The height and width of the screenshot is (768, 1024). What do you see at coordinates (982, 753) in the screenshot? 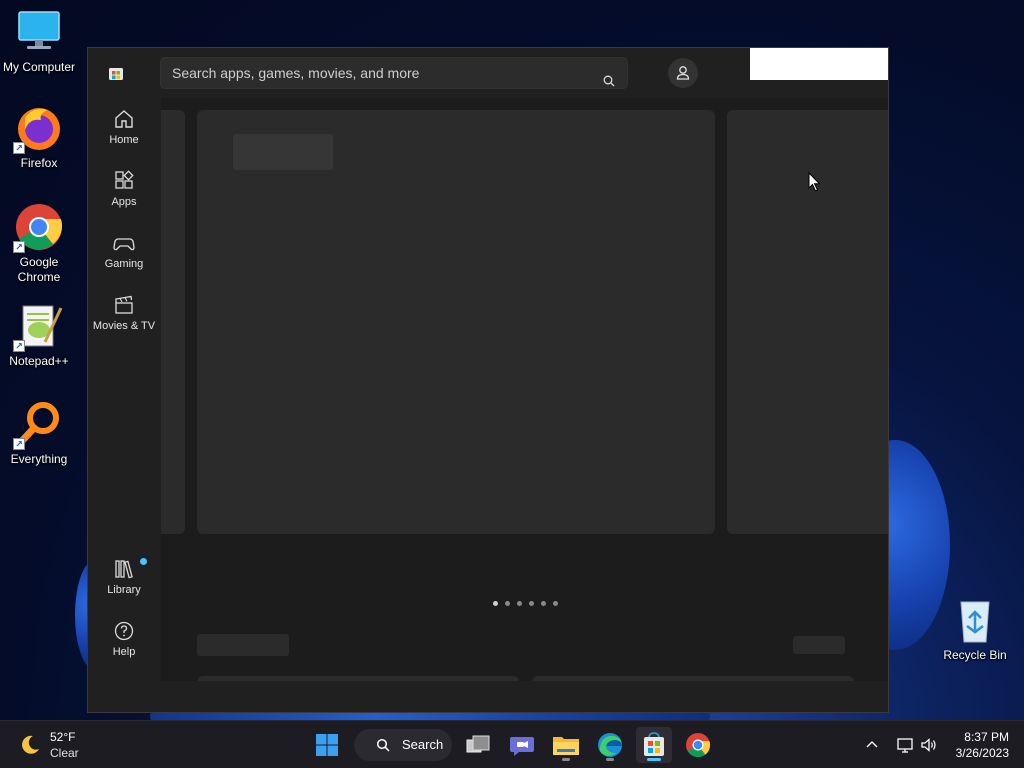
I see `clock-date: 3/26/2023` at bounding box center [982, 753].